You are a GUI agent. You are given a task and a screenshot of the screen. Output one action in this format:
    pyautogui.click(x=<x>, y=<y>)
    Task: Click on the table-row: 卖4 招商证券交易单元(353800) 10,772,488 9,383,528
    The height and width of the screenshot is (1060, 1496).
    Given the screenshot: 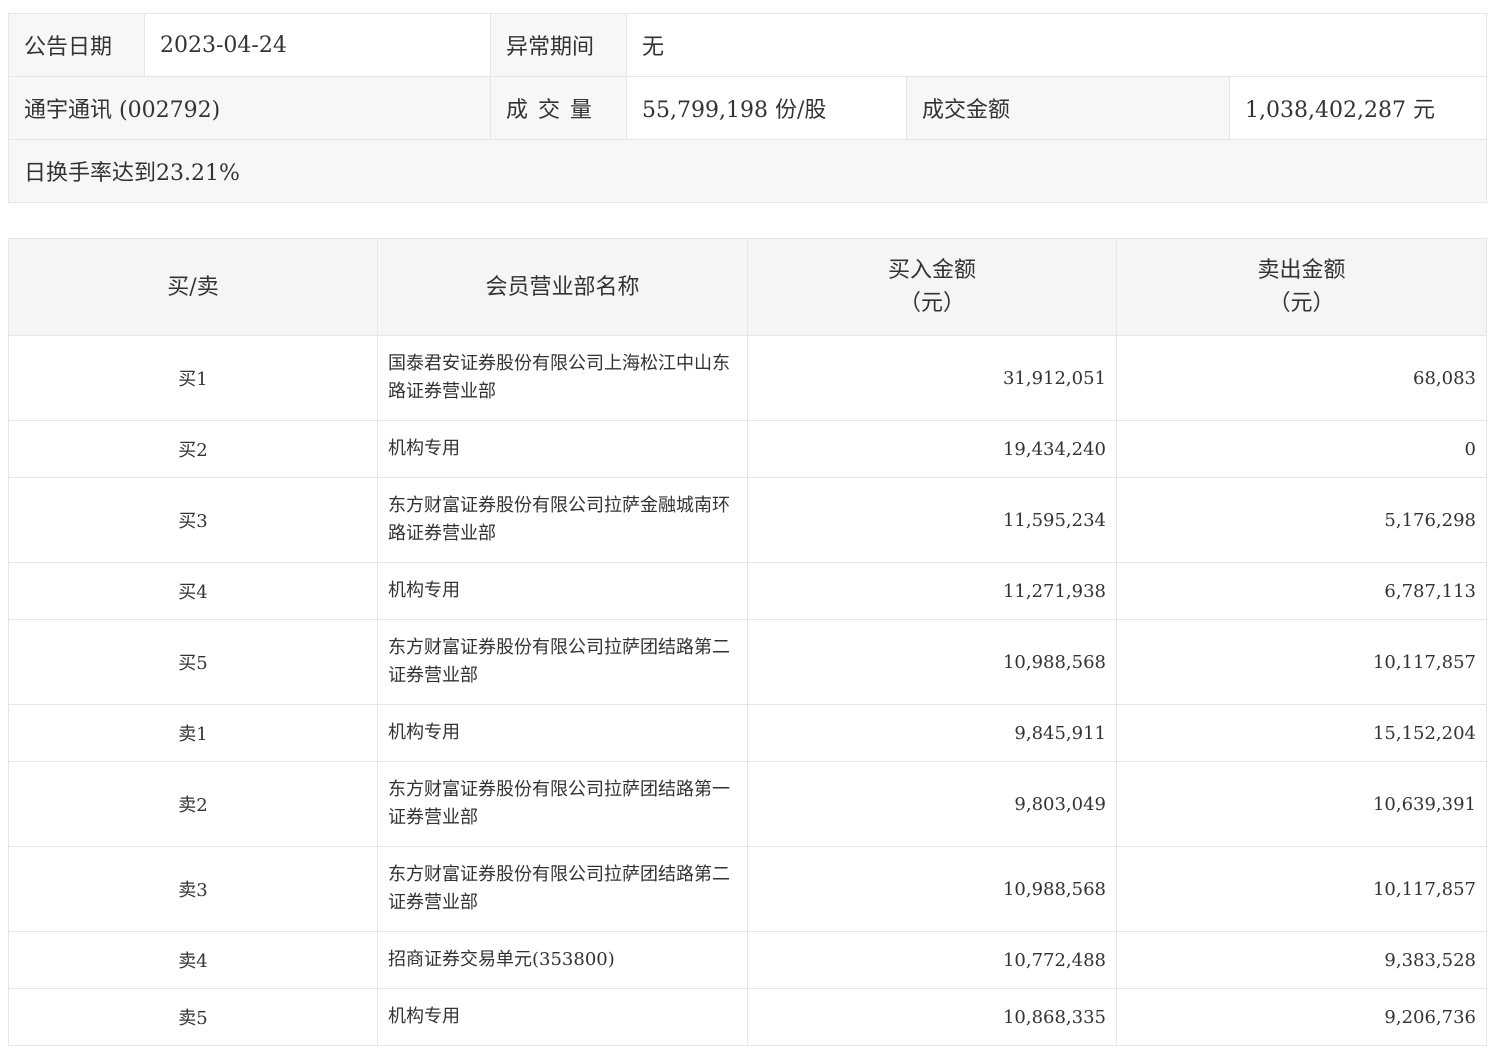 What is the action you would take?
    pyautogui.click(x=747, y=960)
    